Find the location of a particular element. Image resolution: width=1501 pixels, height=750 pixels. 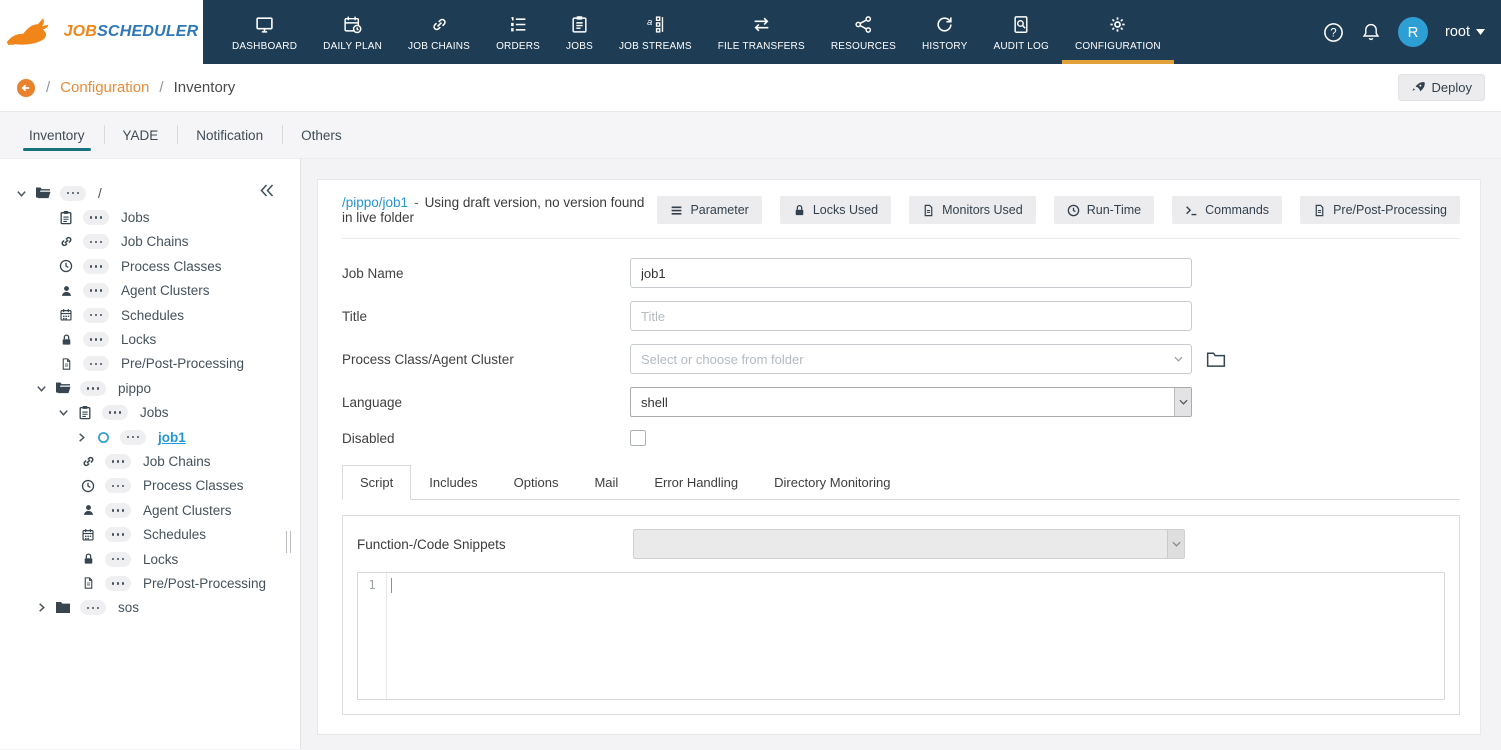

help-icon: ? is located at coordinates (1333, 32).